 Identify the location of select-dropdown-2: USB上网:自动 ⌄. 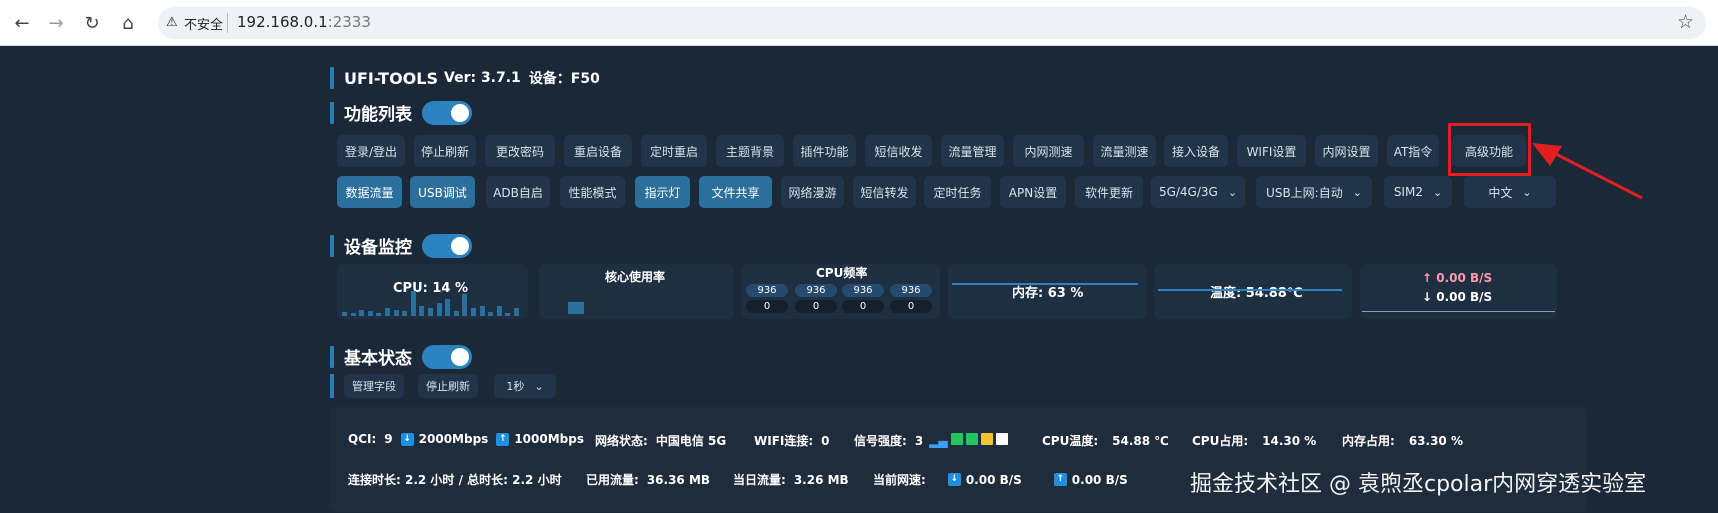
(1314, 192).